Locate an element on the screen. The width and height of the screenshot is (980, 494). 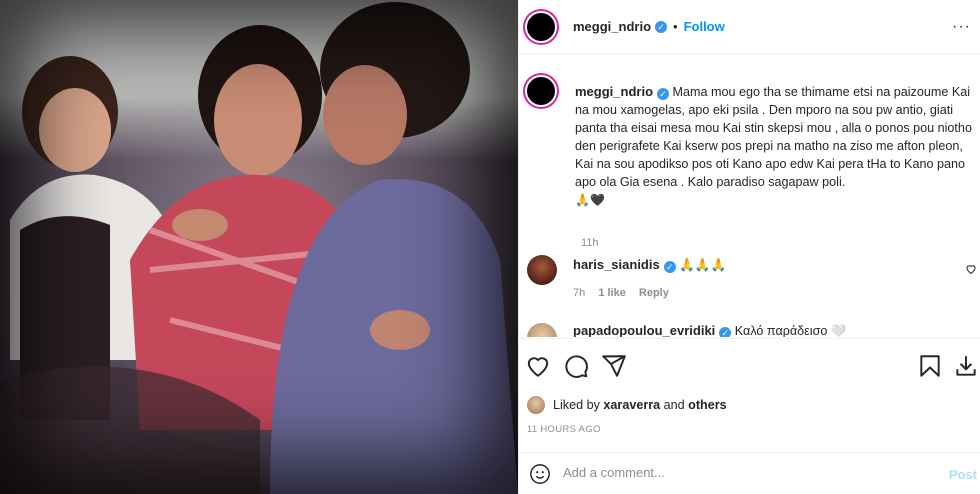
like-heart-icon is located at coordinates (538, 366).